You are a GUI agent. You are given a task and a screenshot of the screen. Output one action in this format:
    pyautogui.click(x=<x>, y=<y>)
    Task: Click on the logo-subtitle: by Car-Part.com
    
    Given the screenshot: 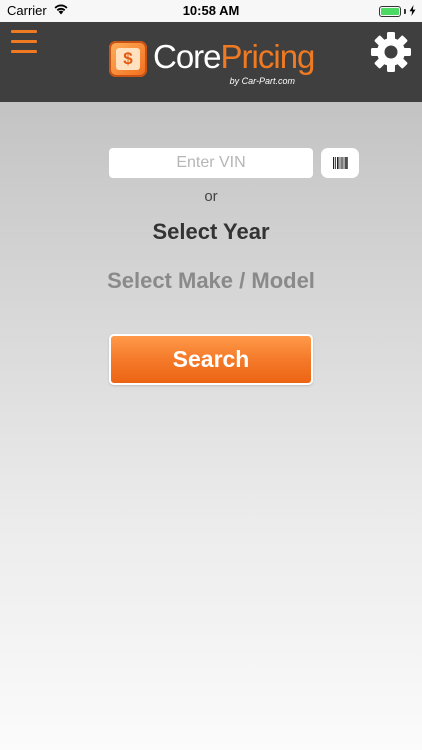 What is the action you would take?
    pyautogui.click(x=262, y=81)
    